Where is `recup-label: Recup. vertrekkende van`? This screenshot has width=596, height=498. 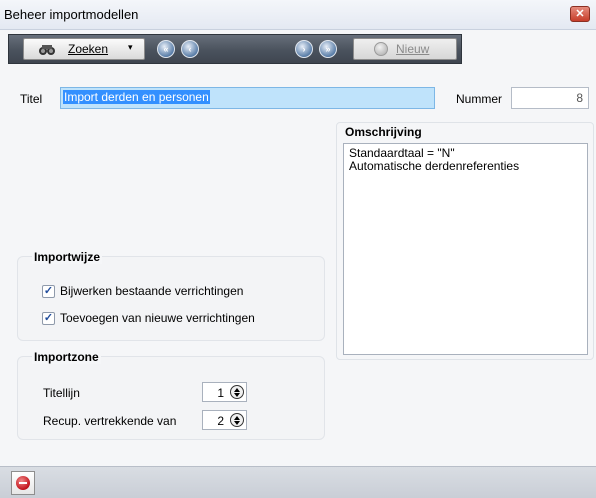 recup-label: Recup. vertrekkende van is located at coordinates (110, 421).